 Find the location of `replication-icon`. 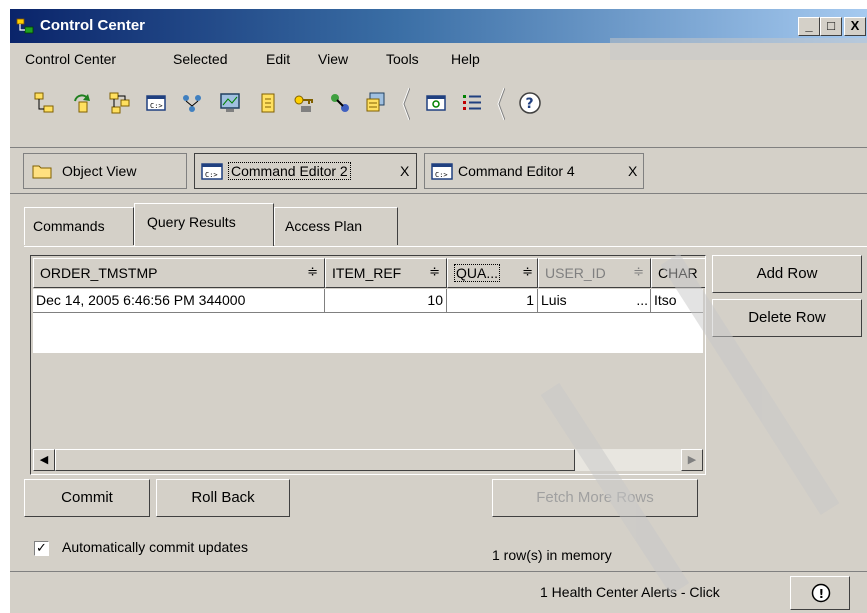

replication-icon is located at coordinates (436, 103).